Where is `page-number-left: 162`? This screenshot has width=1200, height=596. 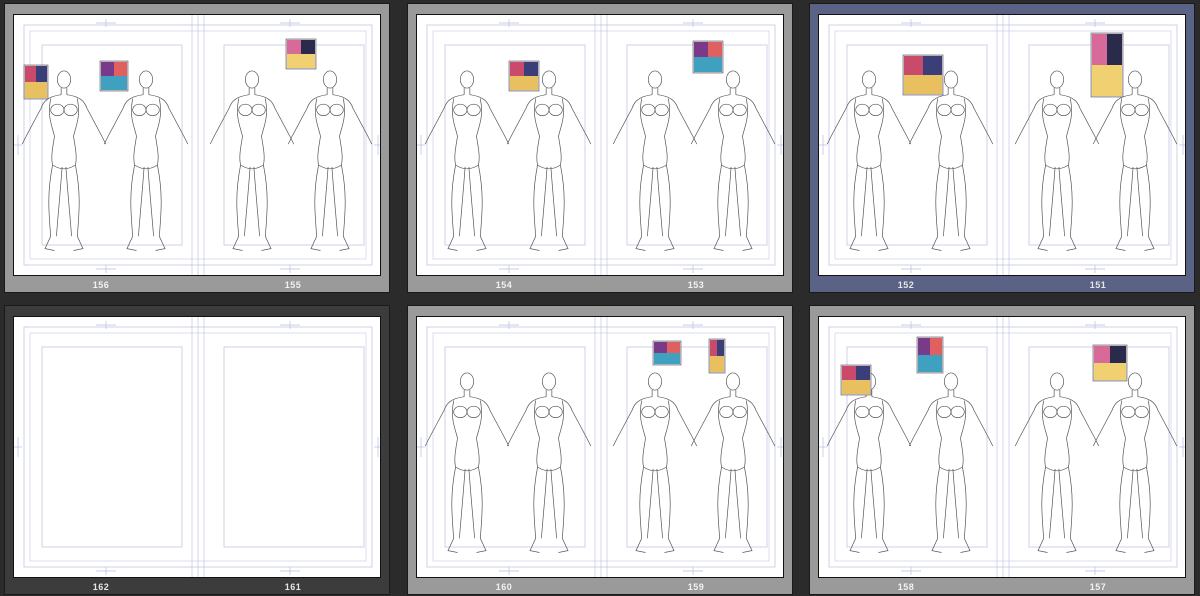 page-number-left: 162 is located at coordinates (101, 587).